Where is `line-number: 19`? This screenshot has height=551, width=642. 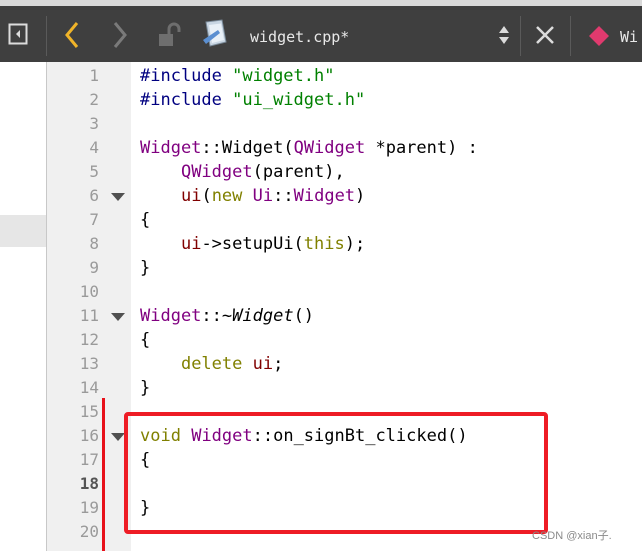
line-number: 19 is located at coordinates (73, 508).